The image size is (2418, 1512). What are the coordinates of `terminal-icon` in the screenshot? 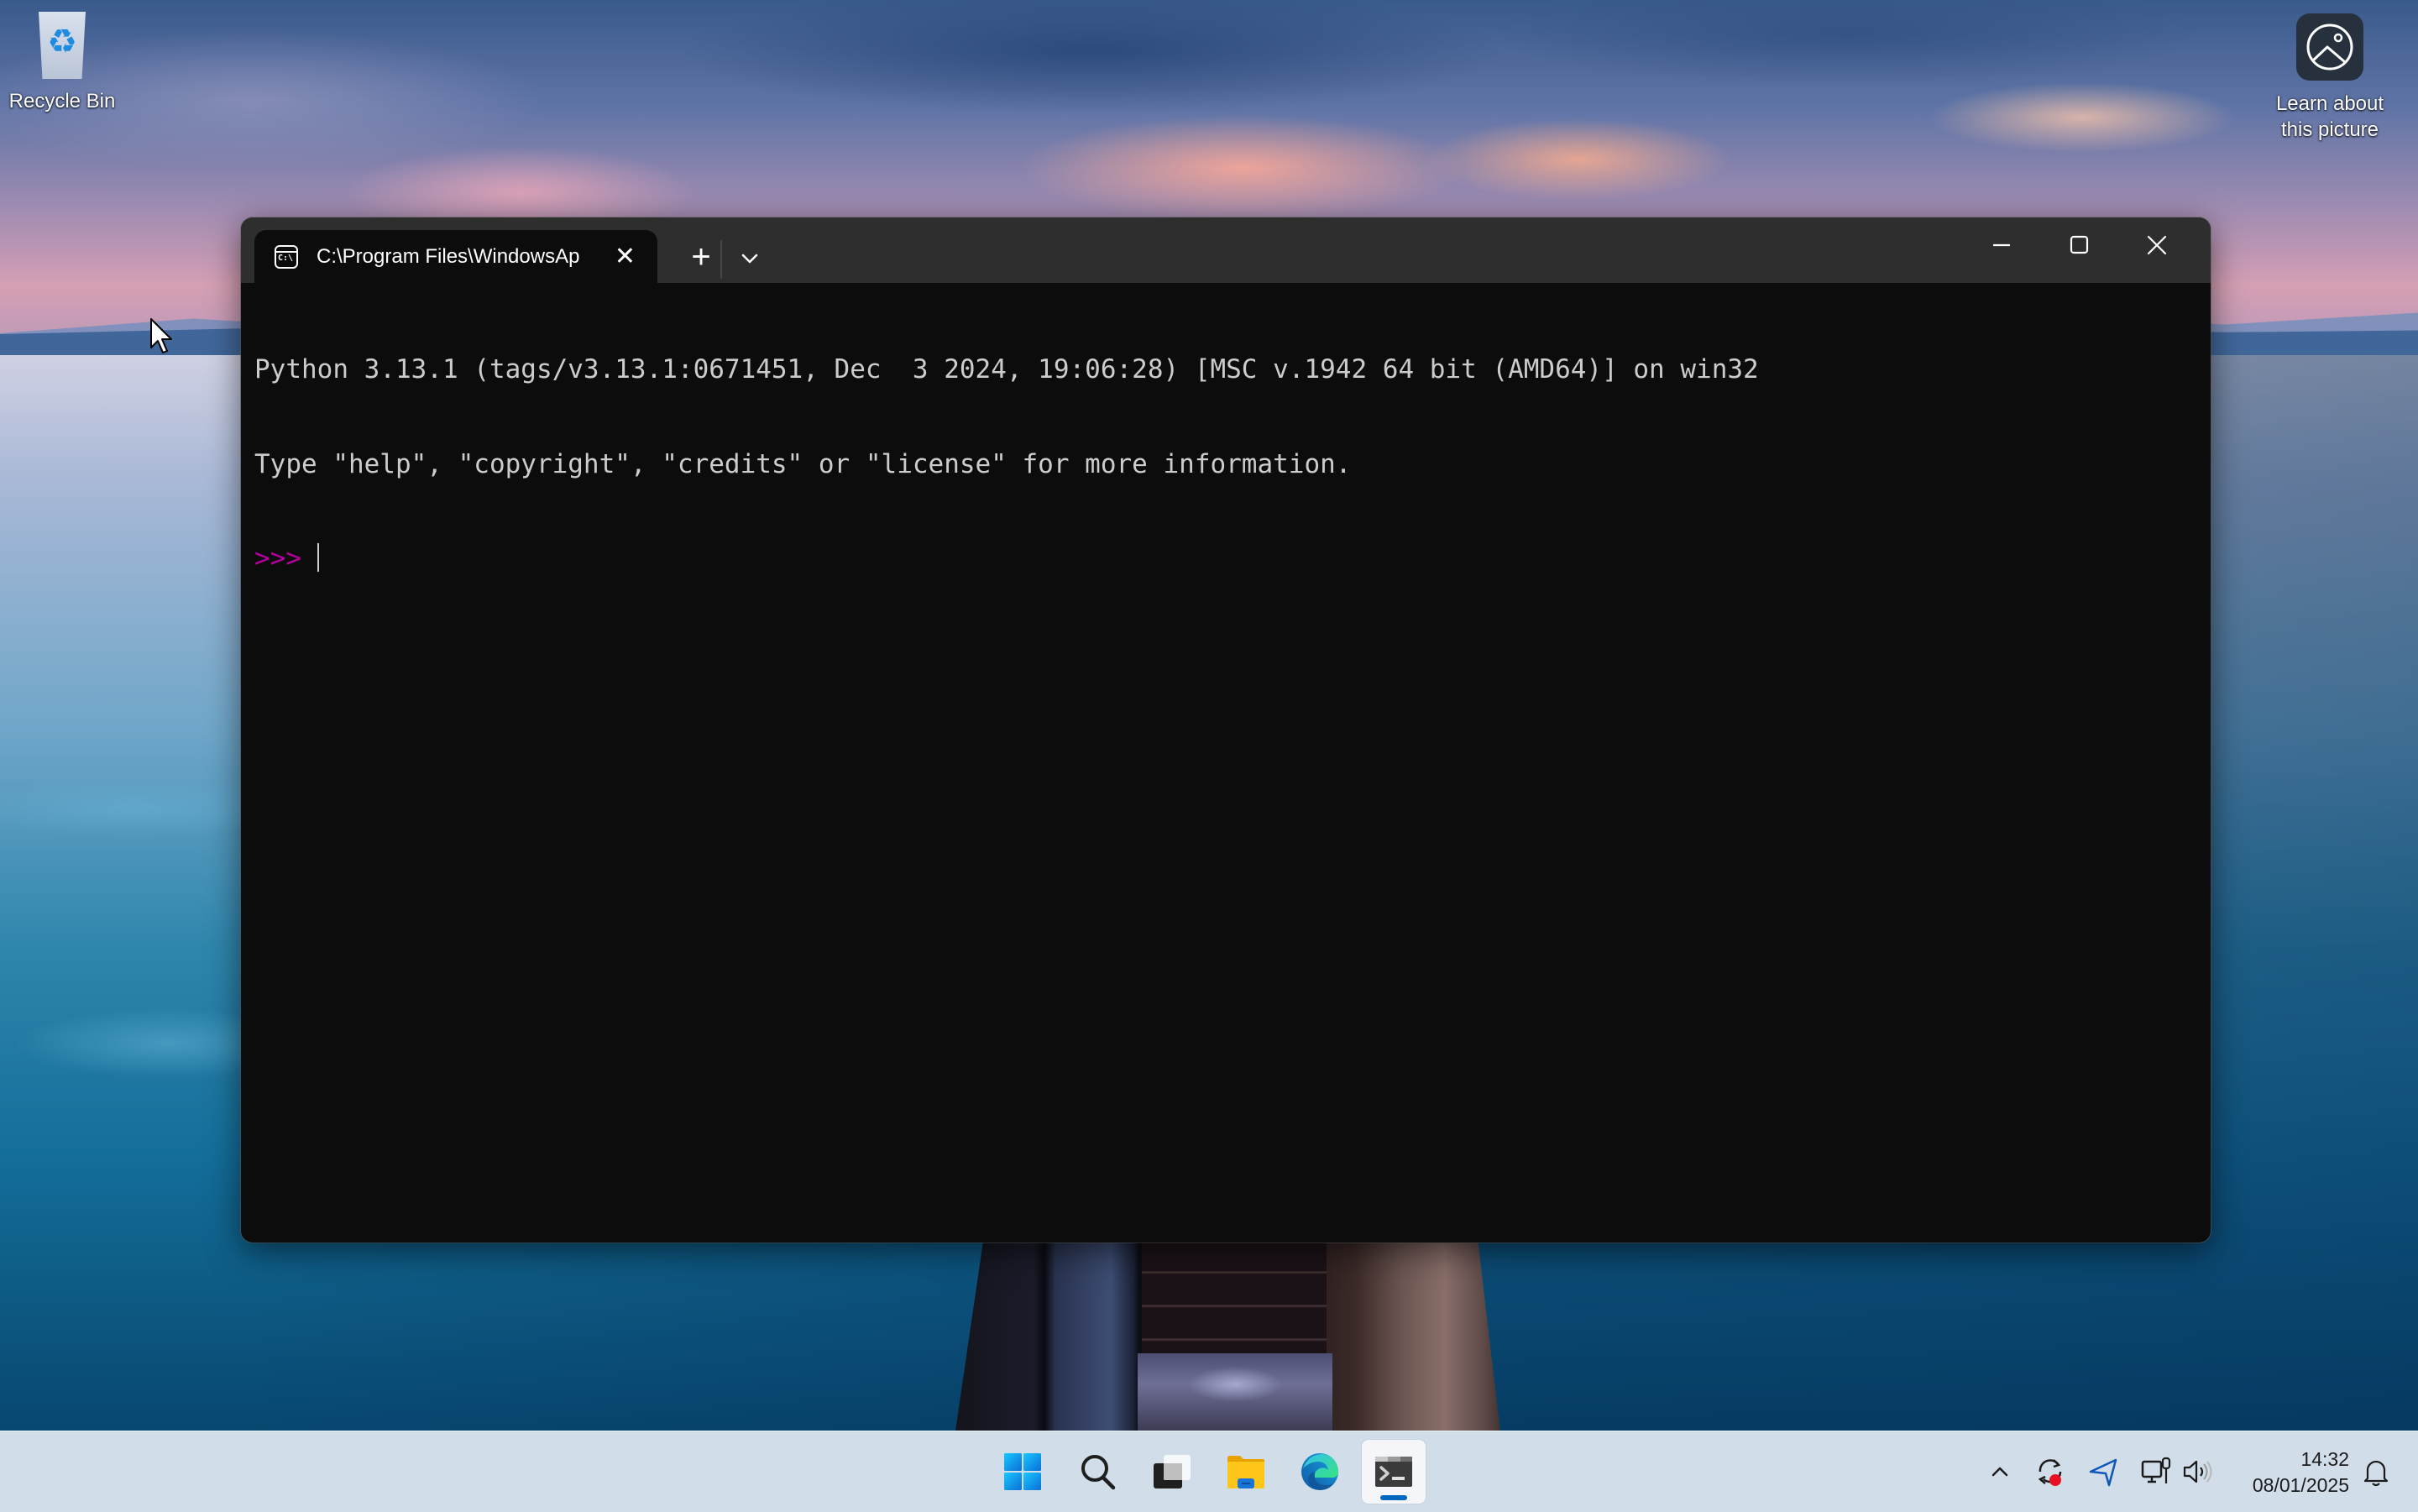 It's located at (1393, 1472).